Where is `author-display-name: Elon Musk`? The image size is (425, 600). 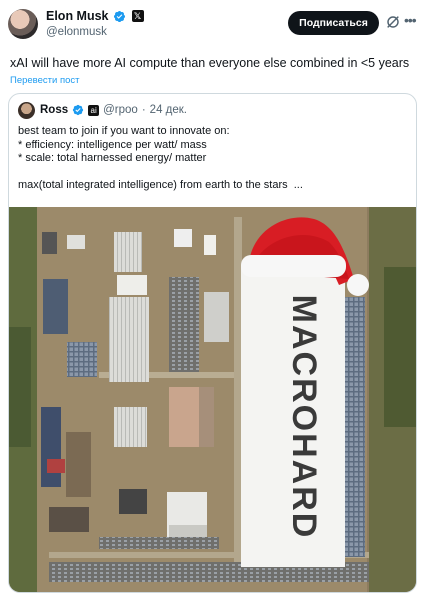
author-display-name: Elon Musk is located at coordinates (77, 16).